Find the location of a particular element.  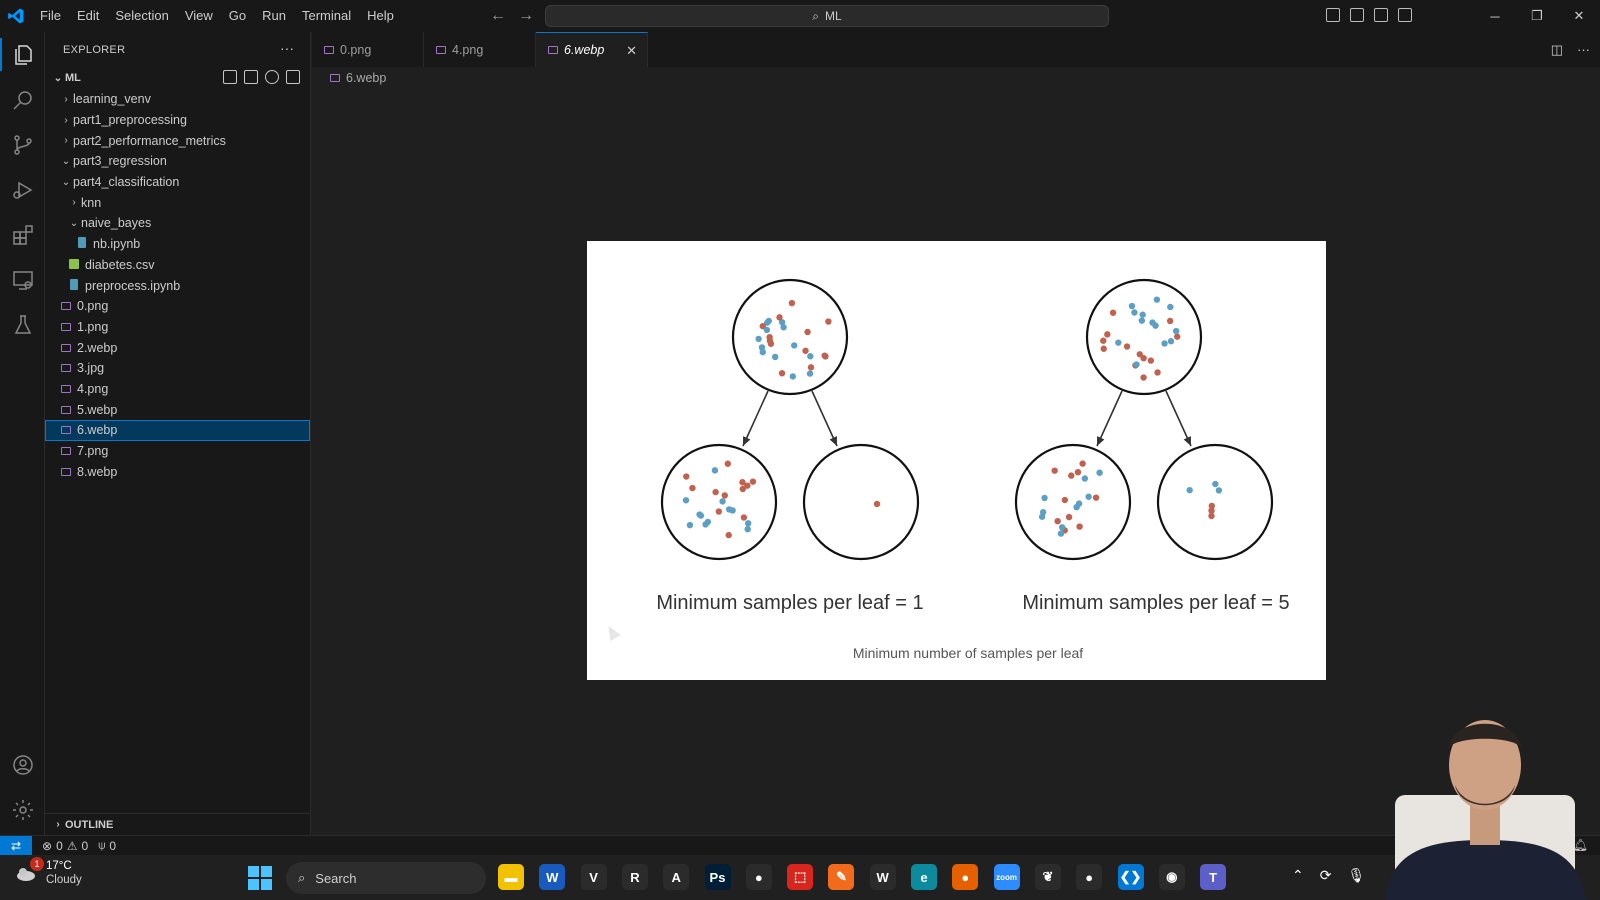

back-arrow-icon: ← is located at coordinates (498, 16).